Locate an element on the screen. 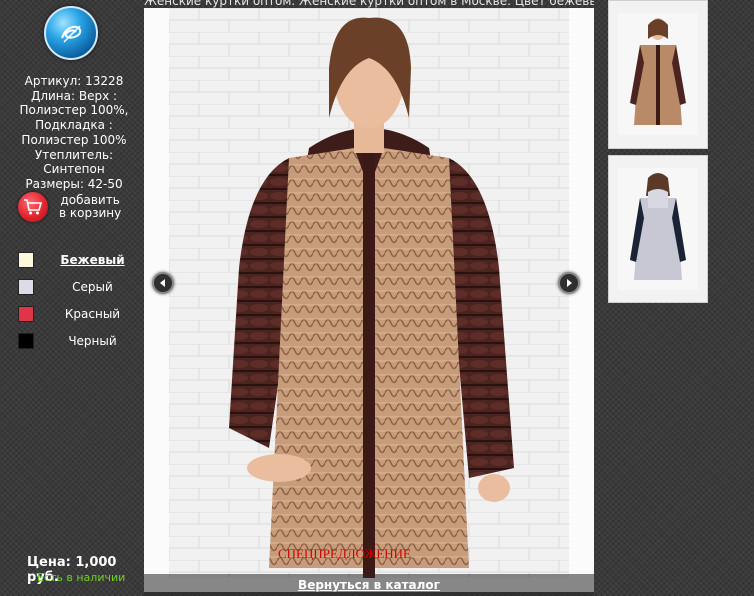  thumbnail-beige is located at coordinates (658, 74).